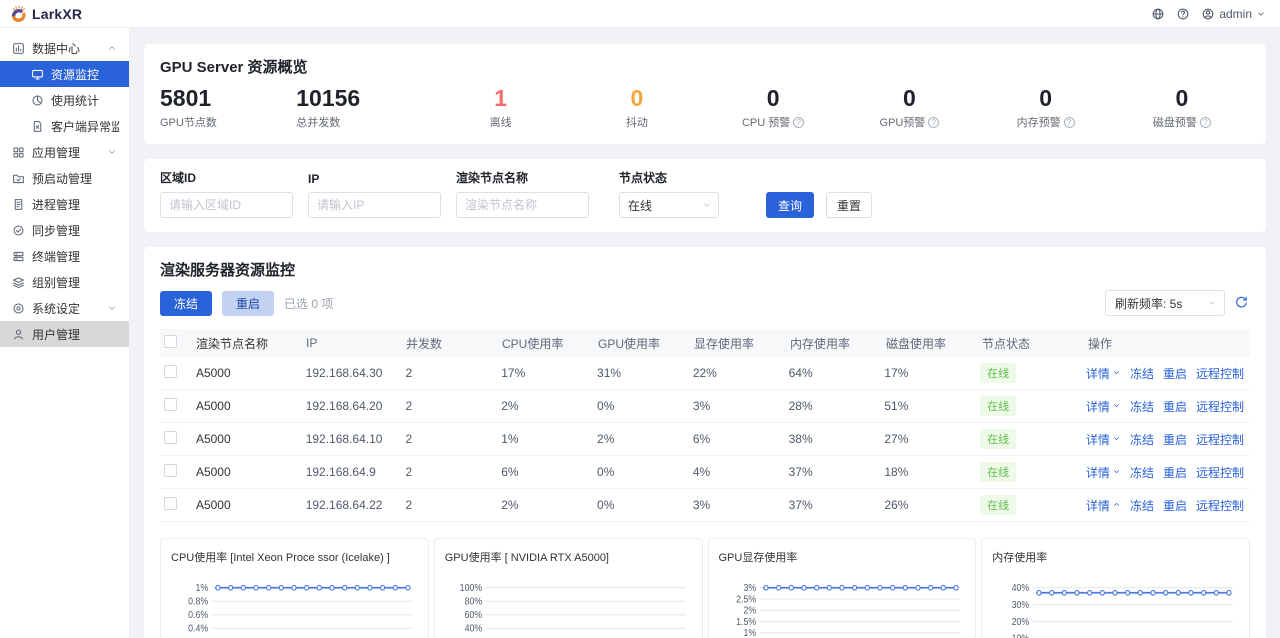 Image resolution: width=1280 pixels, height=638 pixels. I want to click on svg-text: 80%, so click(473, 602).